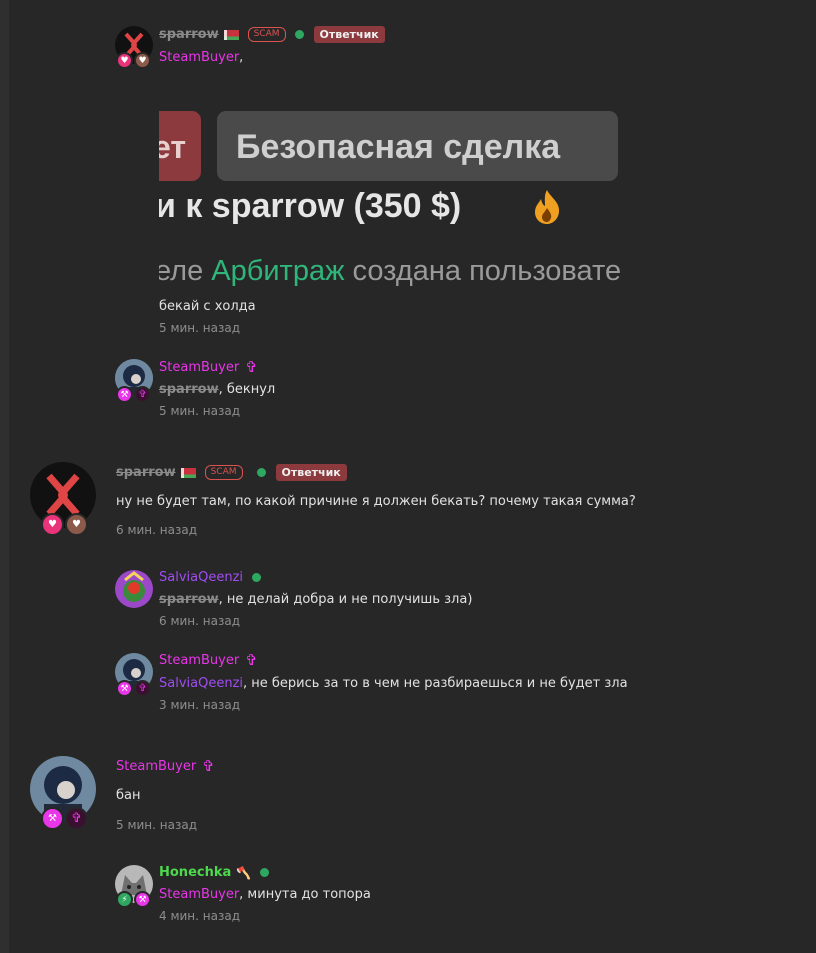 The width and height of the screenshot is (816, 953). What do you see at coordinates (547, 209) in the screenshot?
I see `fire-icon` at bounding box center [547, 209].